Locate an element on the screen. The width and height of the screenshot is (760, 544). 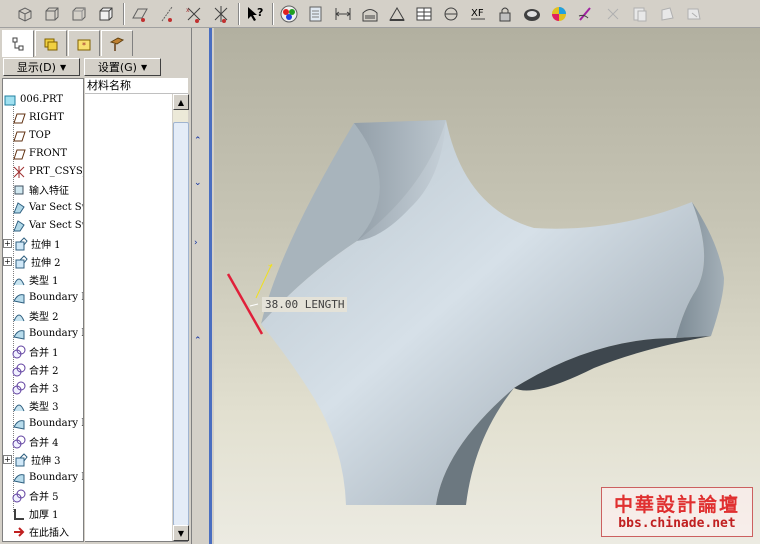
svg-text: XF is located at coordinates (477, 13).